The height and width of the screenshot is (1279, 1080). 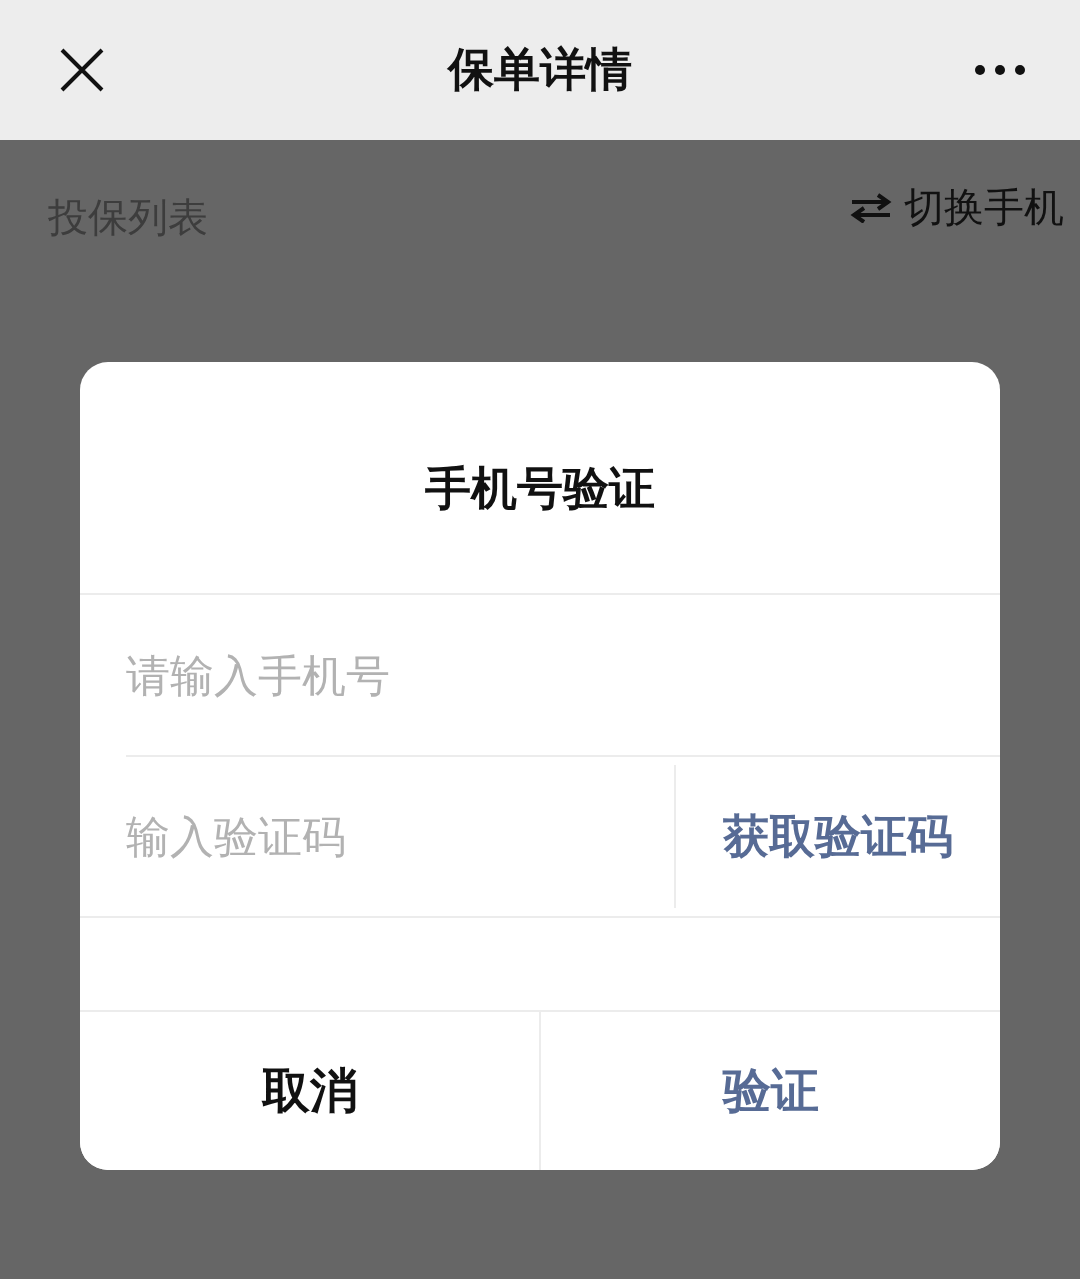 What do you see at coordinates (1000, 70) in the screenshot?
I see `more-icon` at bounding box center [1000, 70].